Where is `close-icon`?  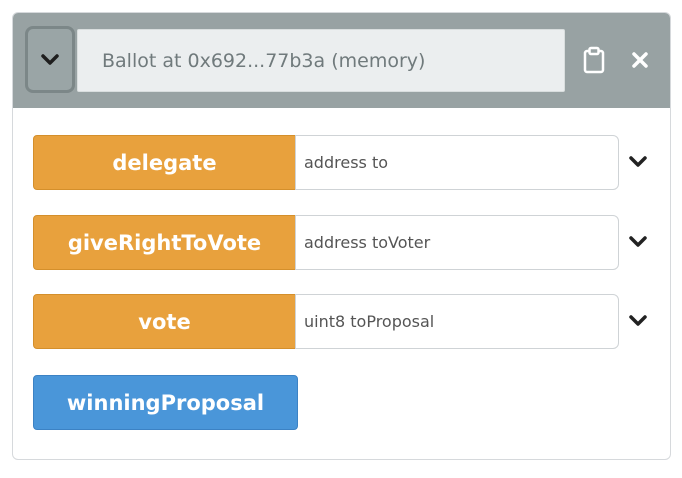 close-icon is located at coordinates (640, 60).